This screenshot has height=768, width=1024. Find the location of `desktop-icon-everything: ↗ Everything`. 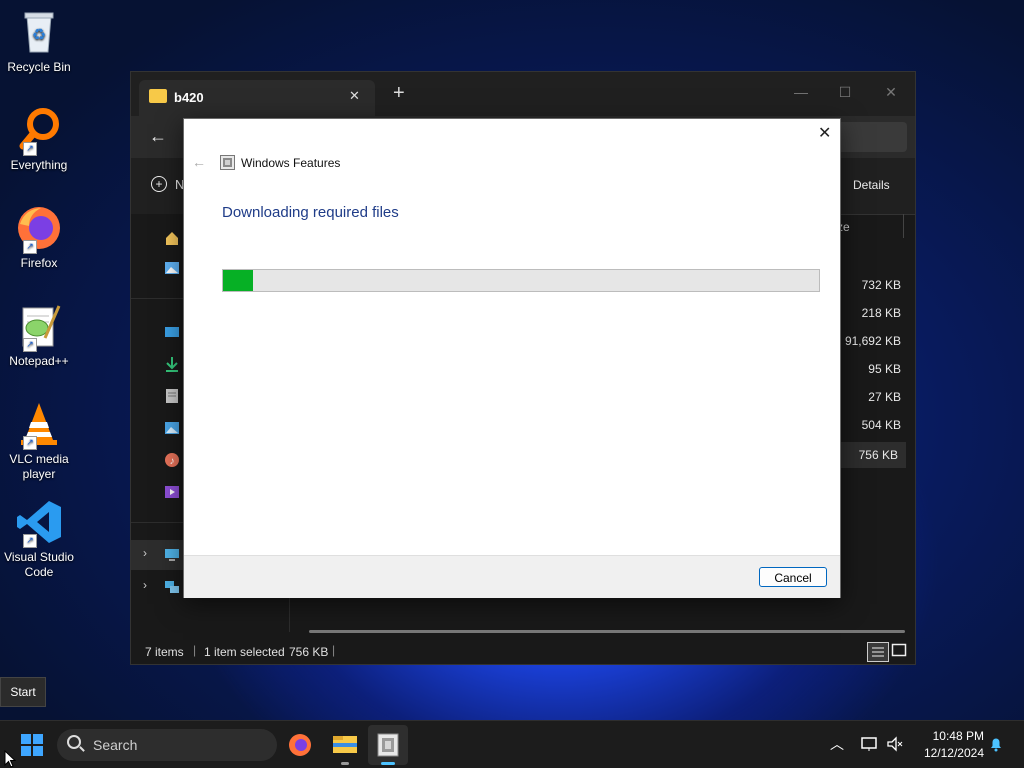

desktop-icon-everything: ↗ Everything is located at coordinates (39, 139).